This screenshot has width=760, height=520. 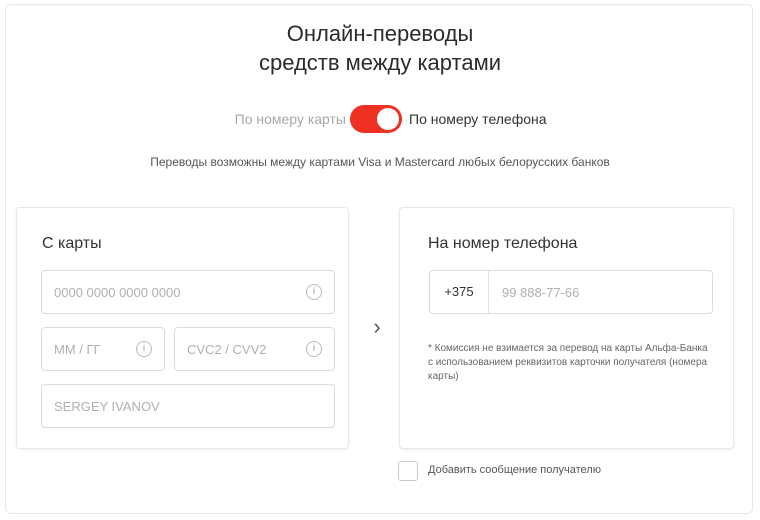 What do you see at coordinates (174, 292) in the screenshot?
I see `card-number-input` at bounding box center [174, 292].